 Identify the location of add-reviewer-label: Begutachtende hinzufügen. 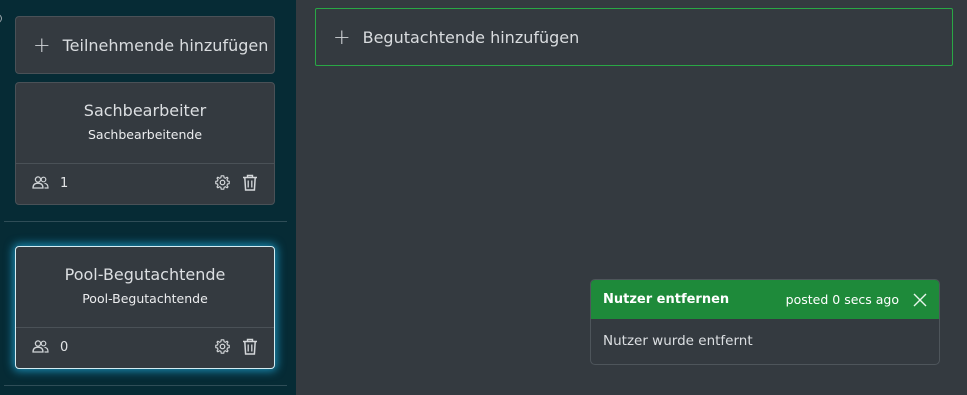
(471, 37).